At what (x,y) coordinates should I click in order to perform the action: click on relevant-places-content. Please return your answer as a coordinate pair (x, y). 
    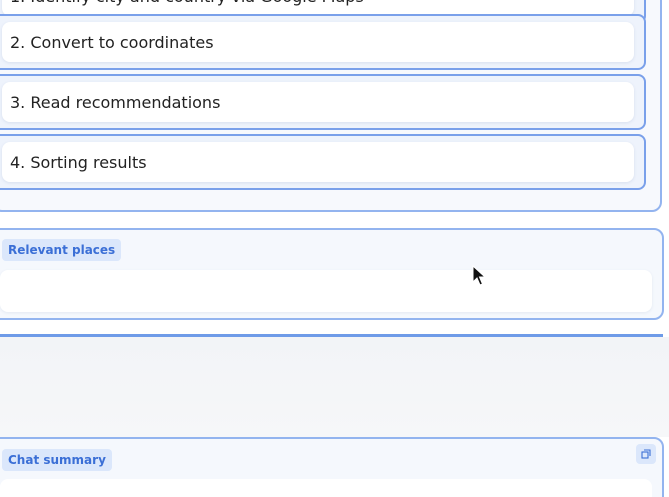
    Looking at the image, I should click on (326, 291).